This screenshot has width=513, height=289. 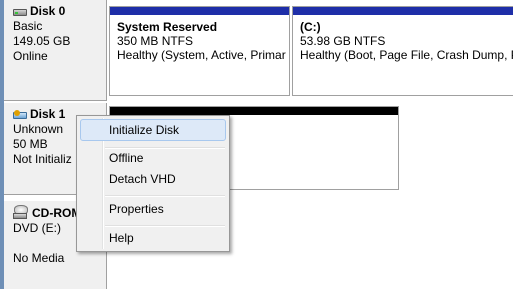 I want to click on partition-status: Healthy (System, Active, Primar, so click(x=201, y=55).